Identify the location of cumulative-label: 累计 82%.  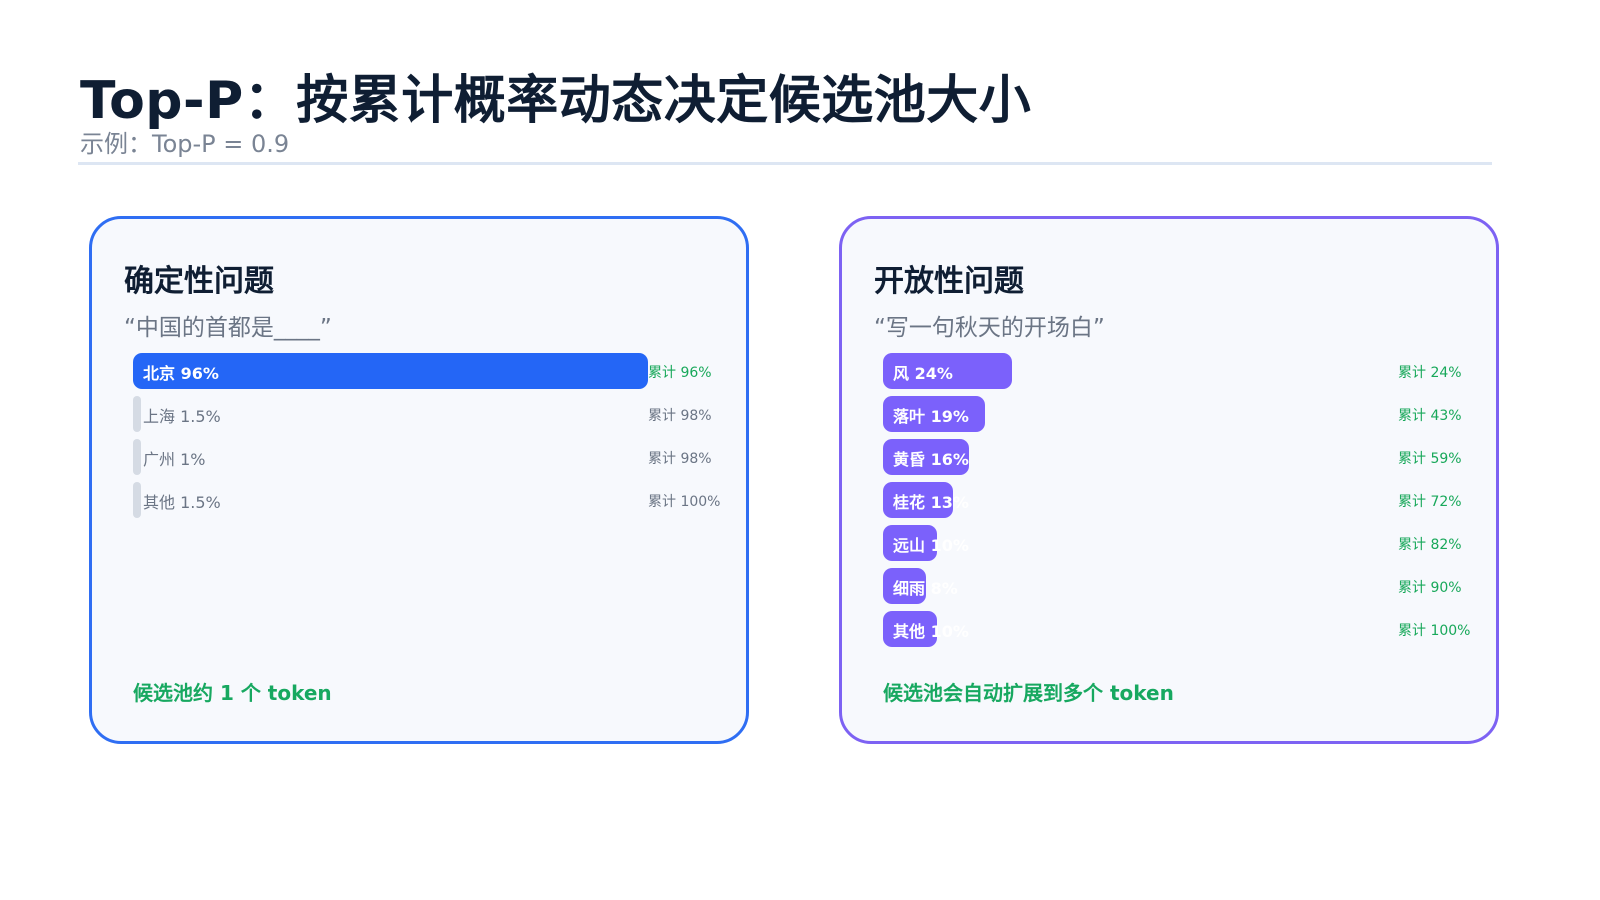
(1430, 545).